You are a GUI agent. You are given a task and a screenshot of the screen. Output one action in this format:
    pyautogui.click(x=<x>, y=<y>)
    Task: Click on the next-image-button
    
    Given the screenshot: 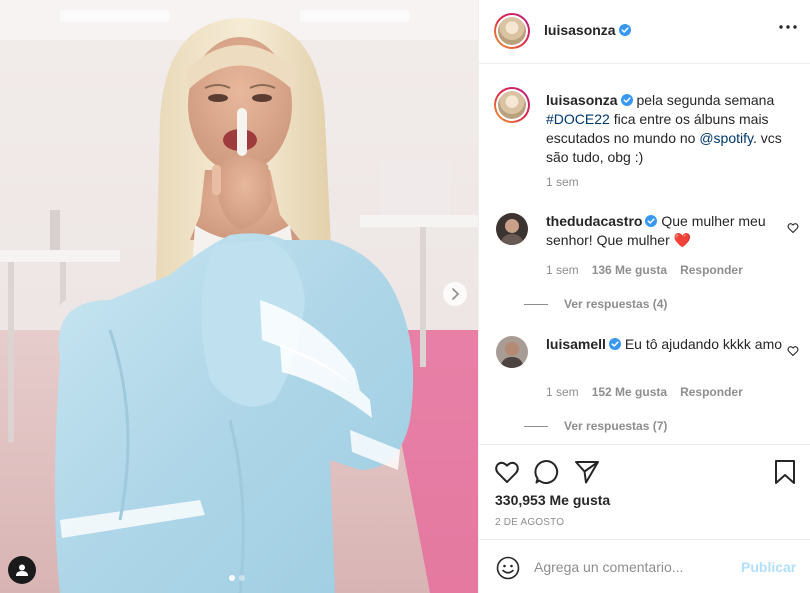 What is the action you would take?
    pyautogui.click(x=455, y=294)
    